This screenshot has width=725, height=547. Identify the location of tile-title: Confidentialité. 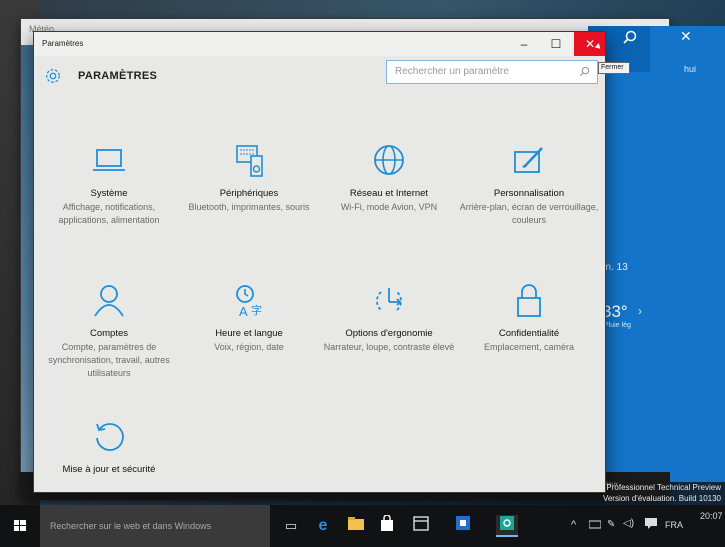
(529, 333).